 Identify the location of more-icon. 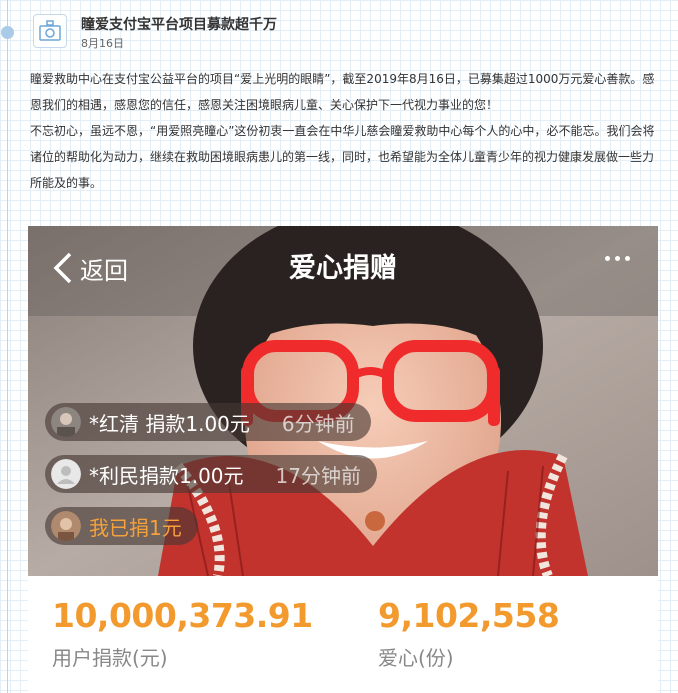
(617, 258).